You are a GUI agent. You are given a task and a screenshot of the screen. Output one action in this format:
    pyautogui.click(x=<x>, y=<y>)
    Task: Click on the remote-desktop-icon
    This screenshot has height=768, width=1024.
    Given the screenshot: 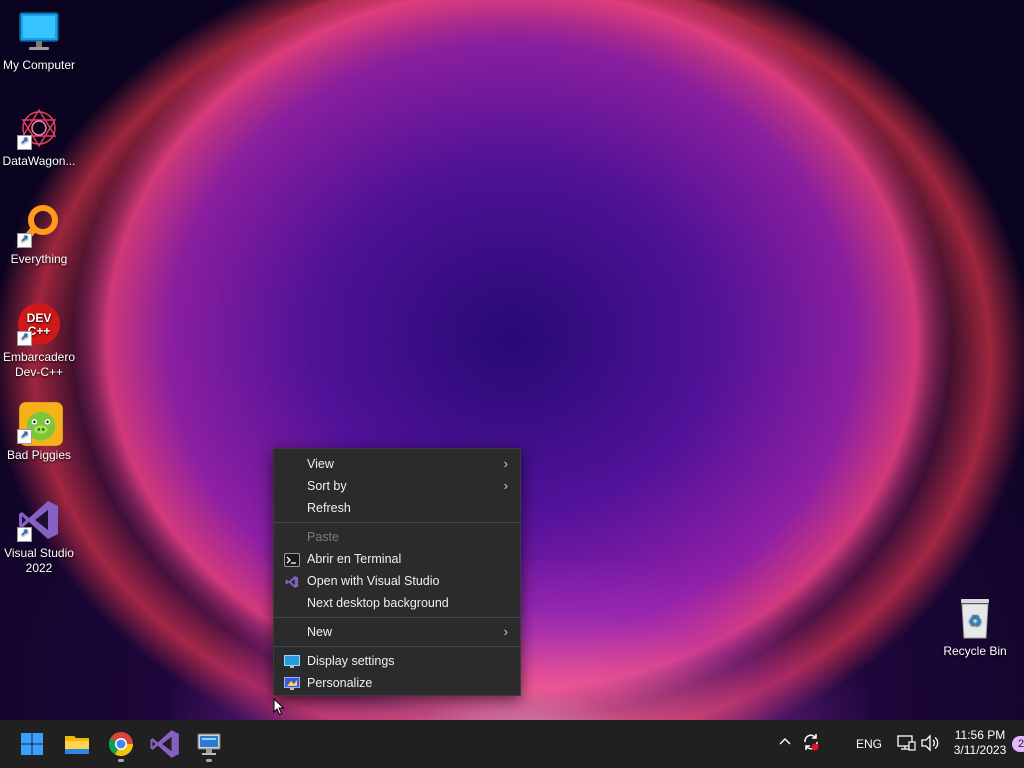 What is the action you would take?
    pyautogui.click(x=209, y=744)
    